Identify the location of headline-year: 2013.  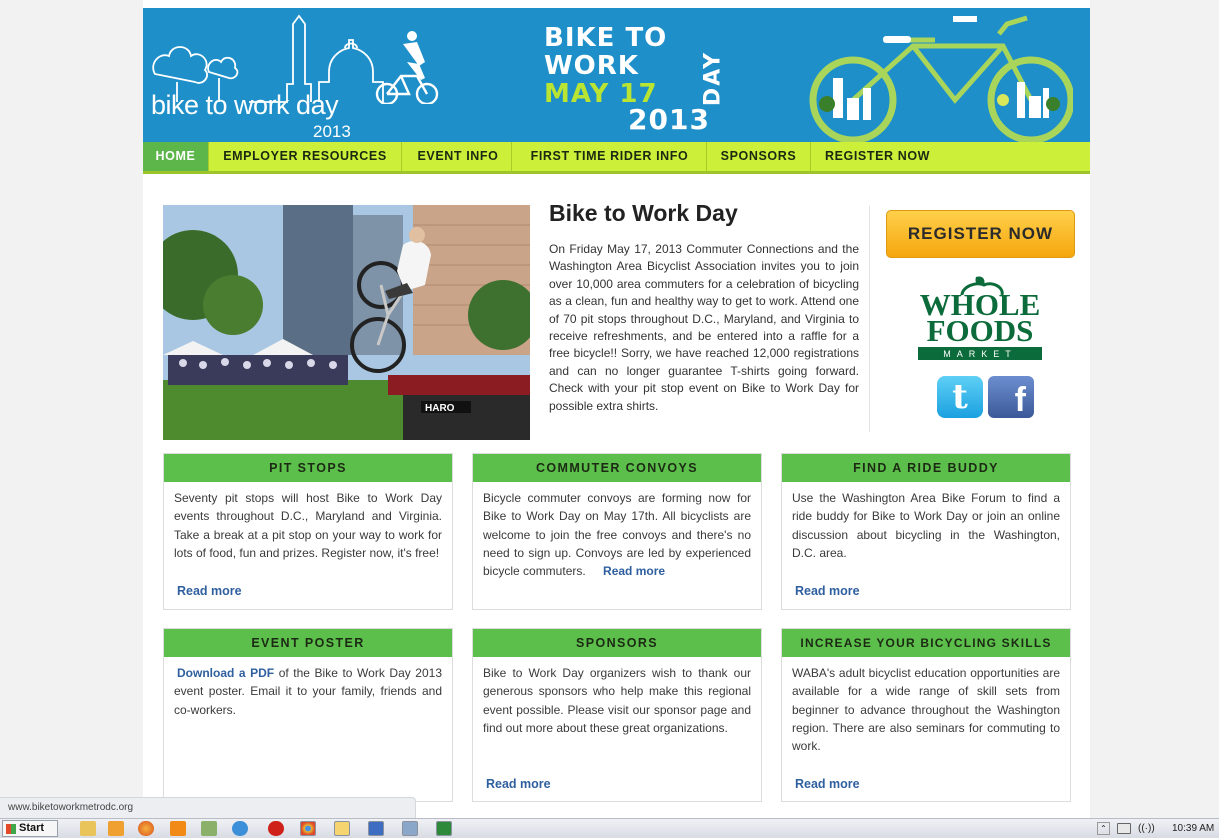
(669, 119).